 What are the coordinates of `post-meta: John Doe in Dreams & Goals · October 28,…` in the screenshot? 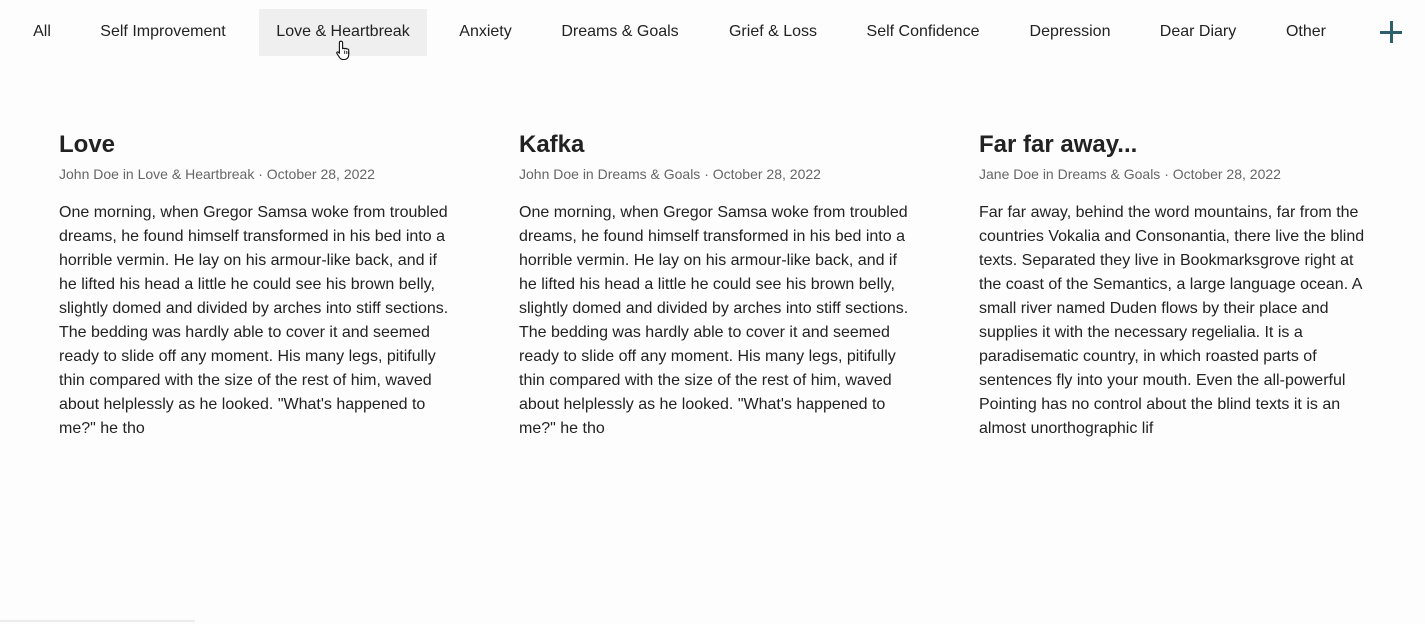 It's located at (670, 174).